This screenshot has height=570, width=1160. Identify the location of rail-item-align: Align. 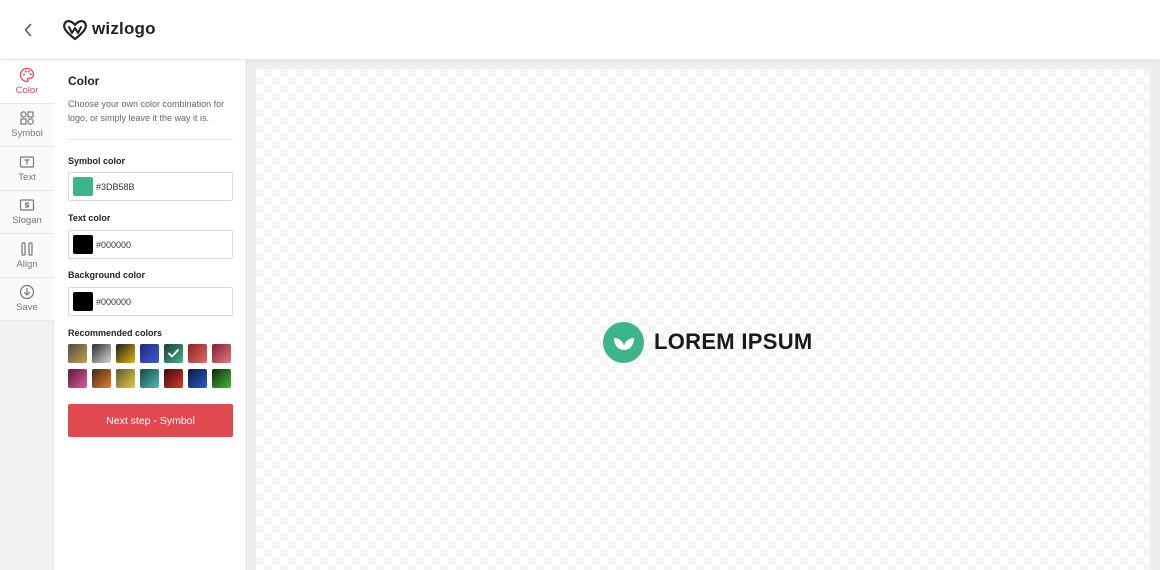
(27, 256).